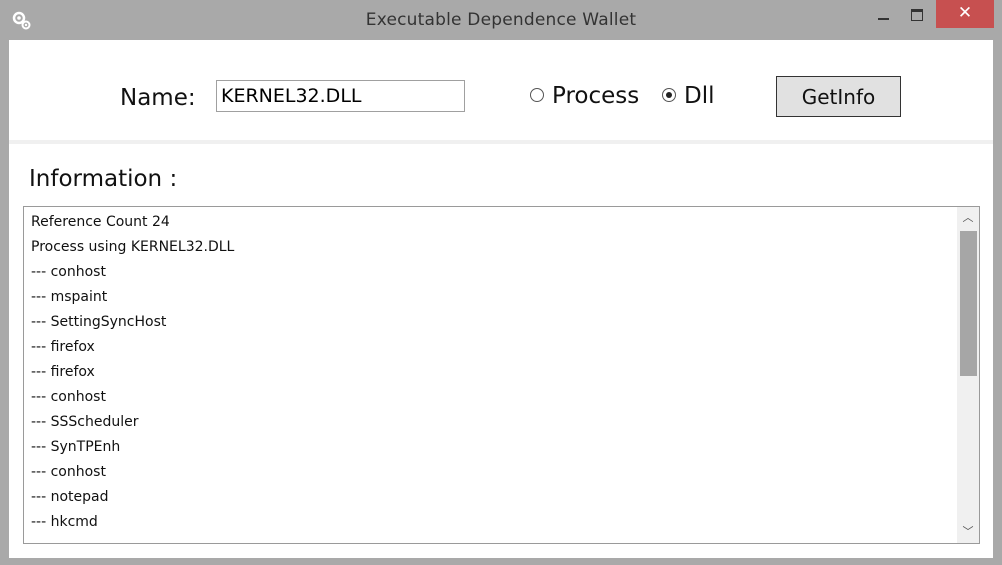  Describe the element at coordinates (537, 95) in the screenshot. I see `process-radio` at that location.